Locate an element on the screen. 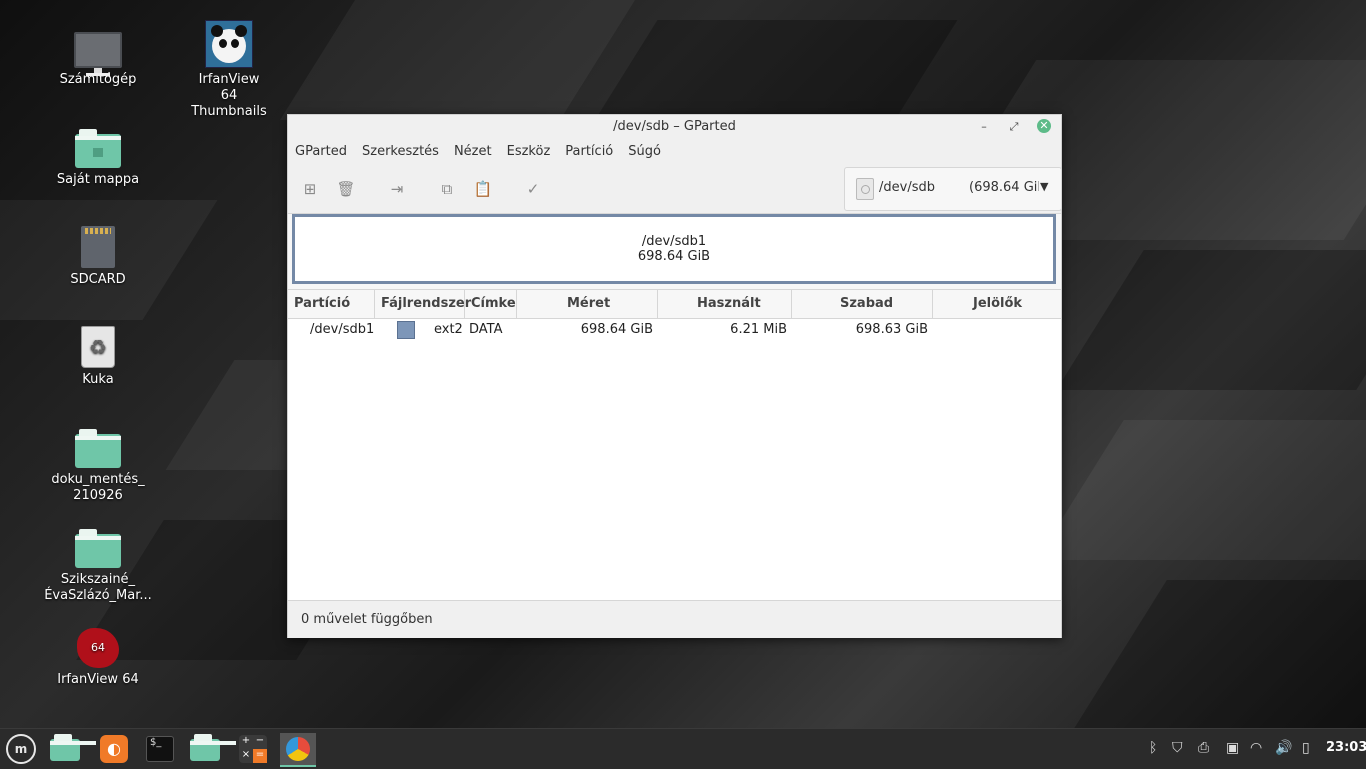 The width and height of the screenshot is (1366, 769). menu-view: Nézet is located at coordinates (473, 152).